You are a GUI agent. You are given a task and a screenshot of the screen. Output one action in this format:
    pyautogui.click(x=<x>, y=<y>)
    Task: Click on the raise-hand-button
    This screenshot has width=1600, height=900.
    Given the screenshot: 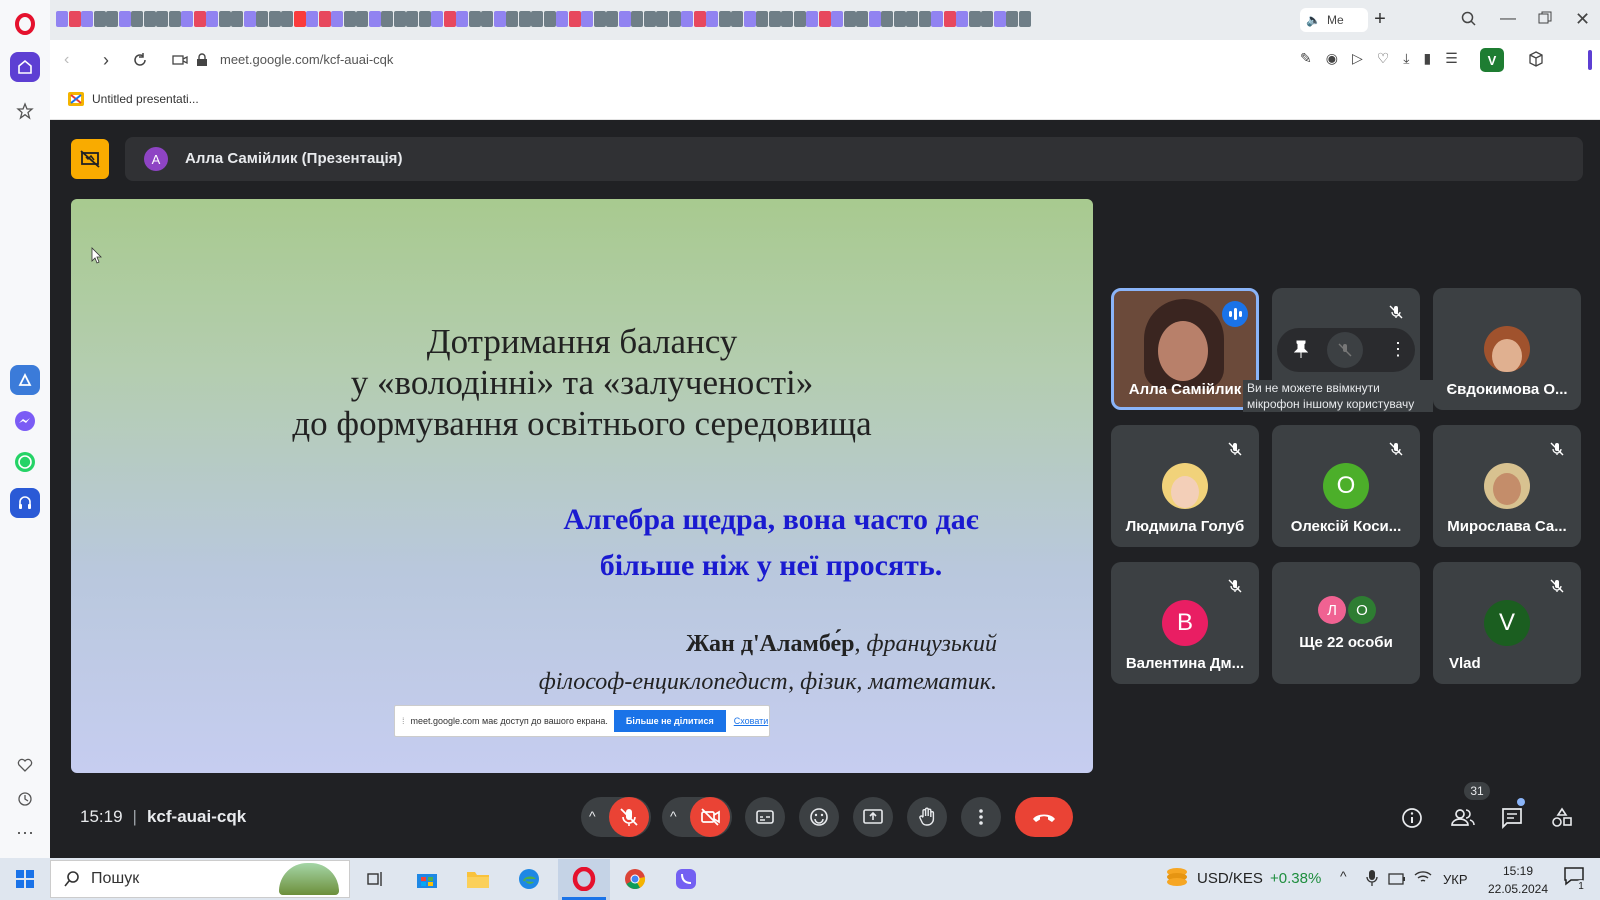 What is the action you would take?
    pyautogui.click(x=927, y=817)
    